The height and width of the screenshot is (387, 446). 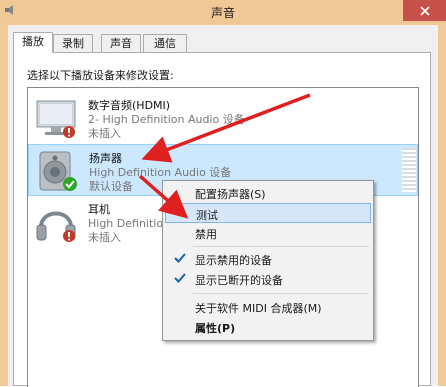 I want to click on menu-item-label: 显示禁用的设备, so click(x=233, y=260).